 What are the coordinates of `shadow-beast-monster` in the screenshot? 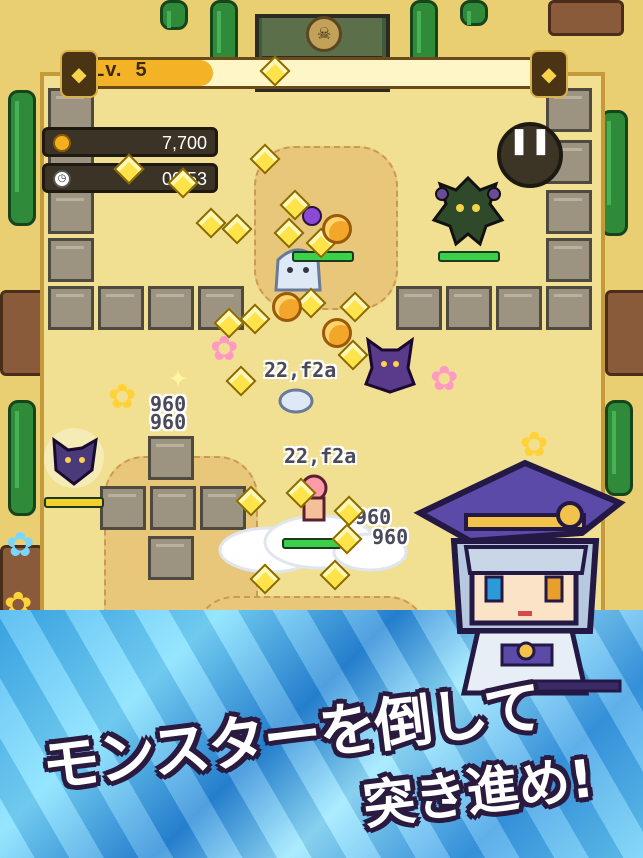 It's located at (74, 458).